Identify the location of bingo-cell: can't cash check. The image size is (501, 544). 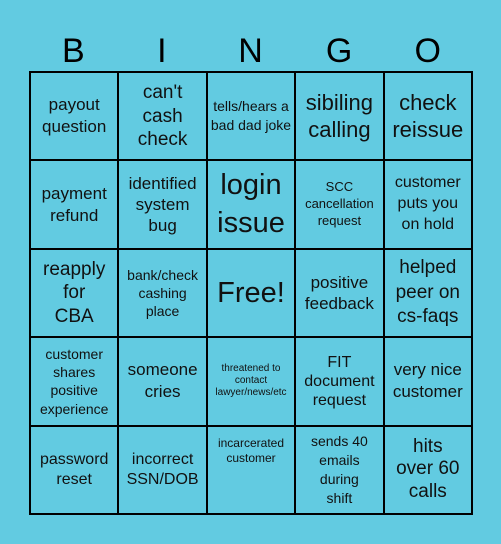
(162, 116).